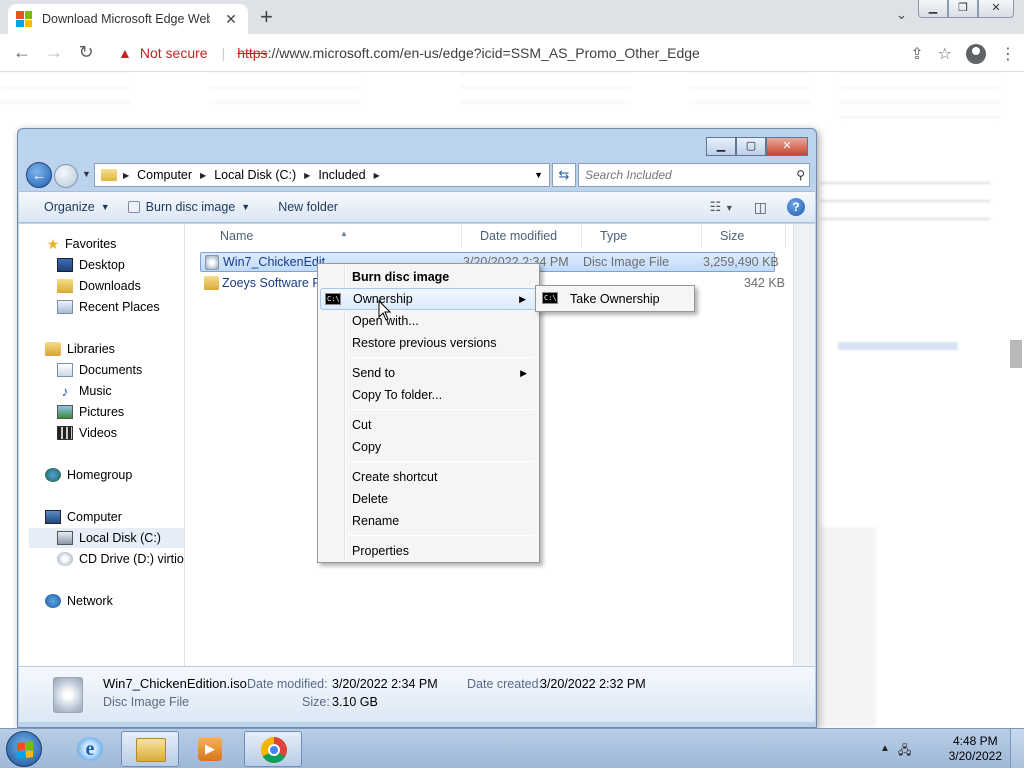 The height and width of the screenshot is (768, 1024). What do you see at coordinates (54, 52) in the screenshot?
I see `forward-arrow-icon: →` at bounding box center [54, 52].